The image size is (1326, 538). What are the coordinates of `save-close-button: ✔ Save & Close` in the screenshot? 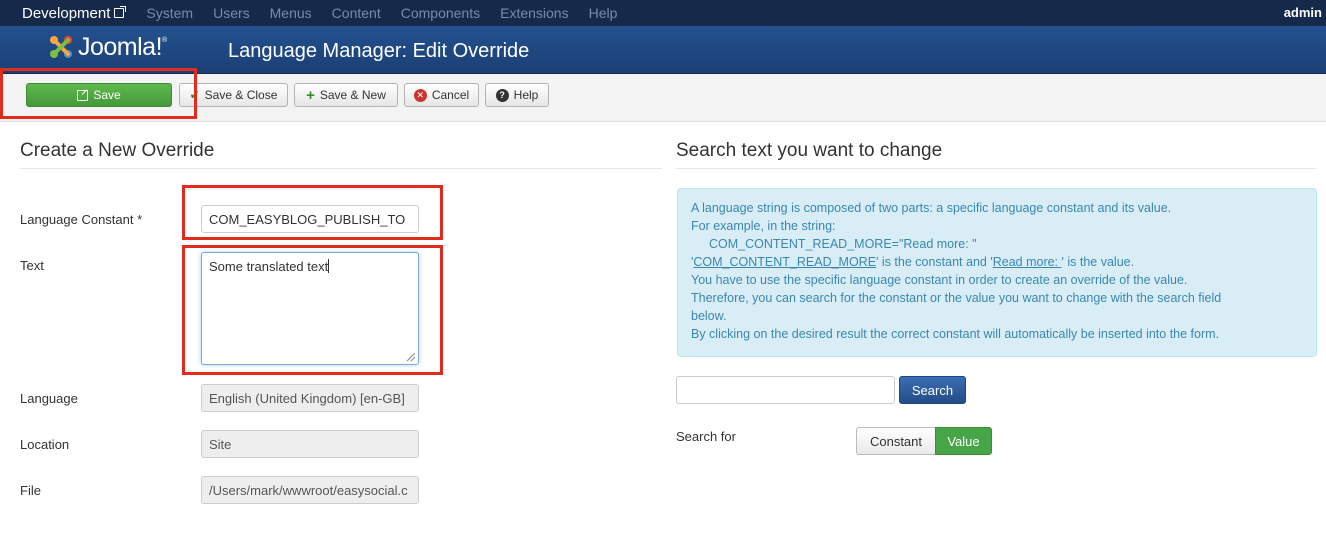 It's located at (233, 95).